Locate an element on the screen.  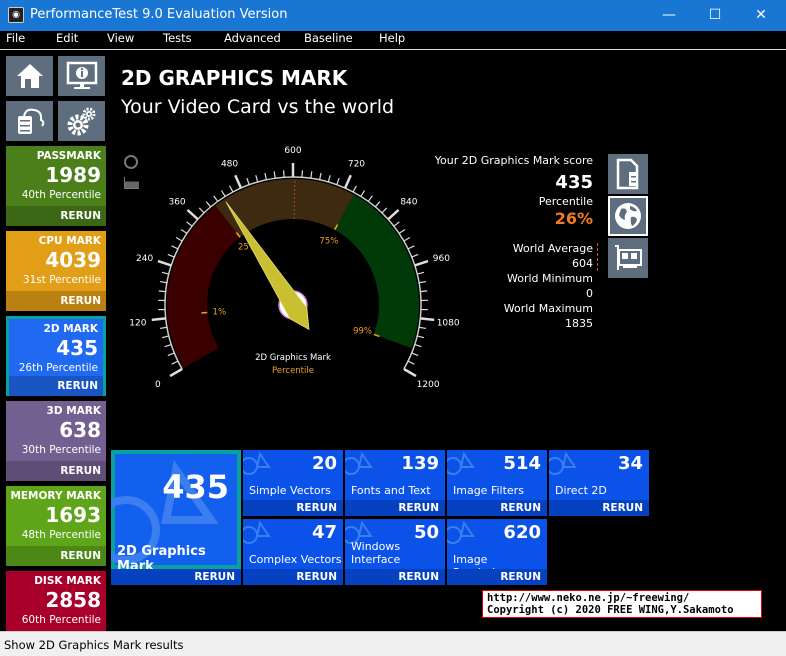
main-2d-mark-tile: 435 2D Graphics Mark RERUN is located at coordinates (176, 517).